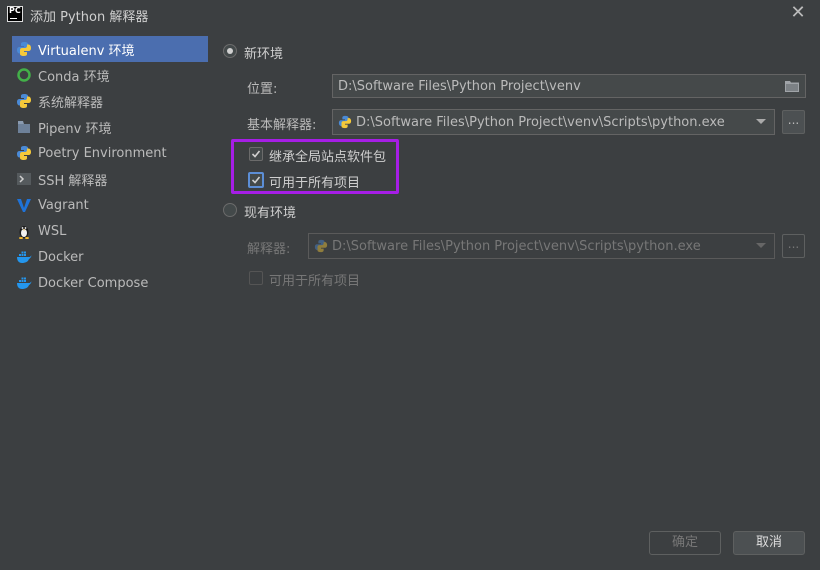 The width and height of the screenshot is (820, 570). I want to click on existing-available-all-projects-checkbox, so click(256, 278).